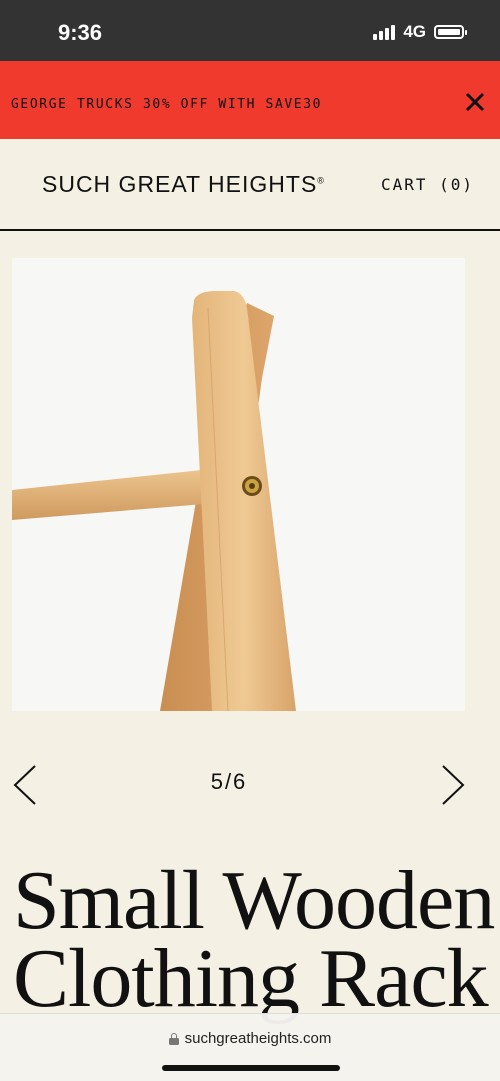 The height and width of the screenshot is (1081, 500). I want to click on registered-mark: ®, so click(321, 180).